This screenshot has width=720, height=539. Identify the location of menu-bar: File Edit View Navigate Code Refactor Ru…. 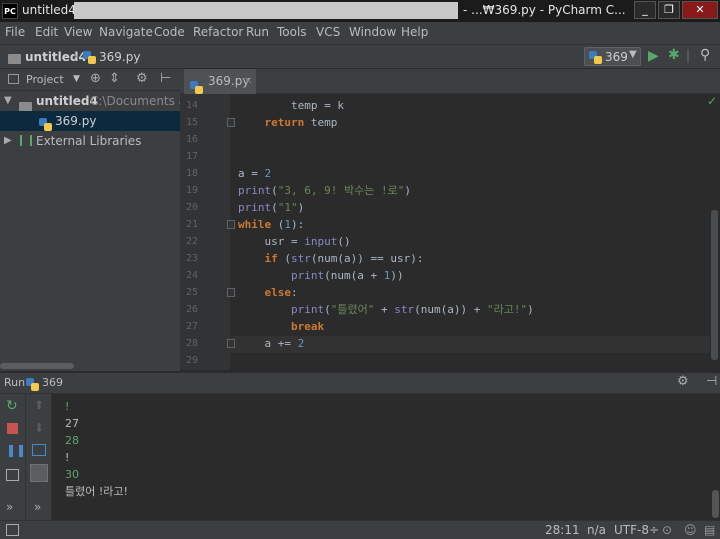
(360, 33).